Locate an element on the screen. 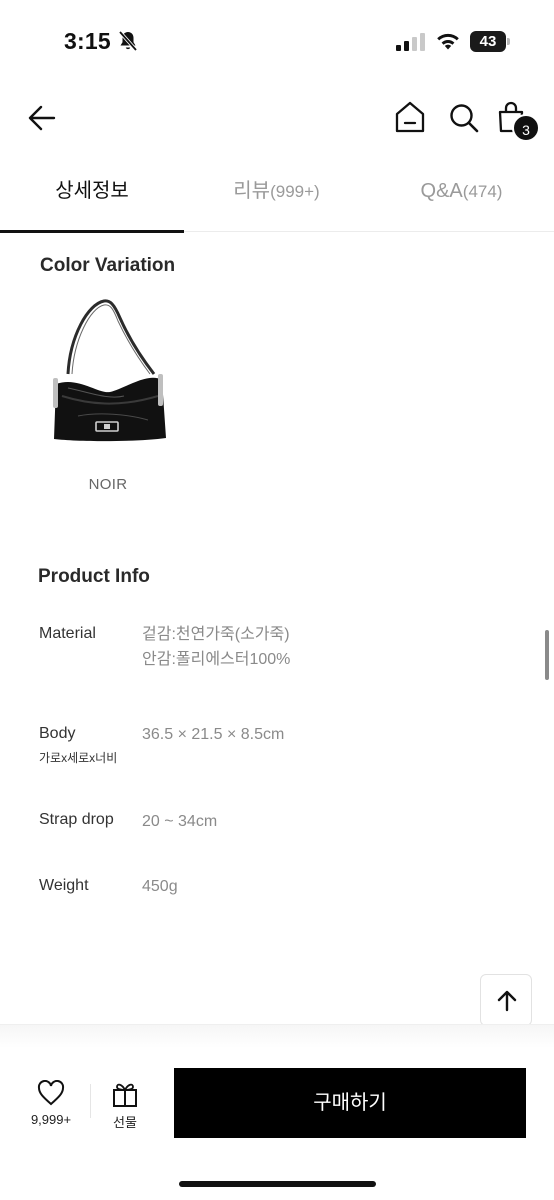 The width and height of the screenshot is (554, 1200). tab-qna-count: (474) is located at coordinates (482, 191).